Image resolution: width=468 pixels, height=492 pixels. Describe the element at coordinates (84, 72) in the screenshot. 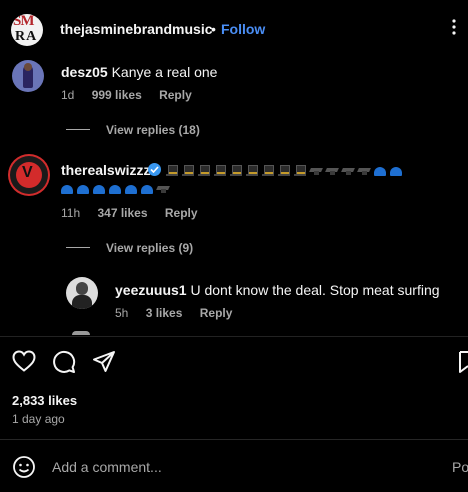

I see `comment-username: desz05` at that location.